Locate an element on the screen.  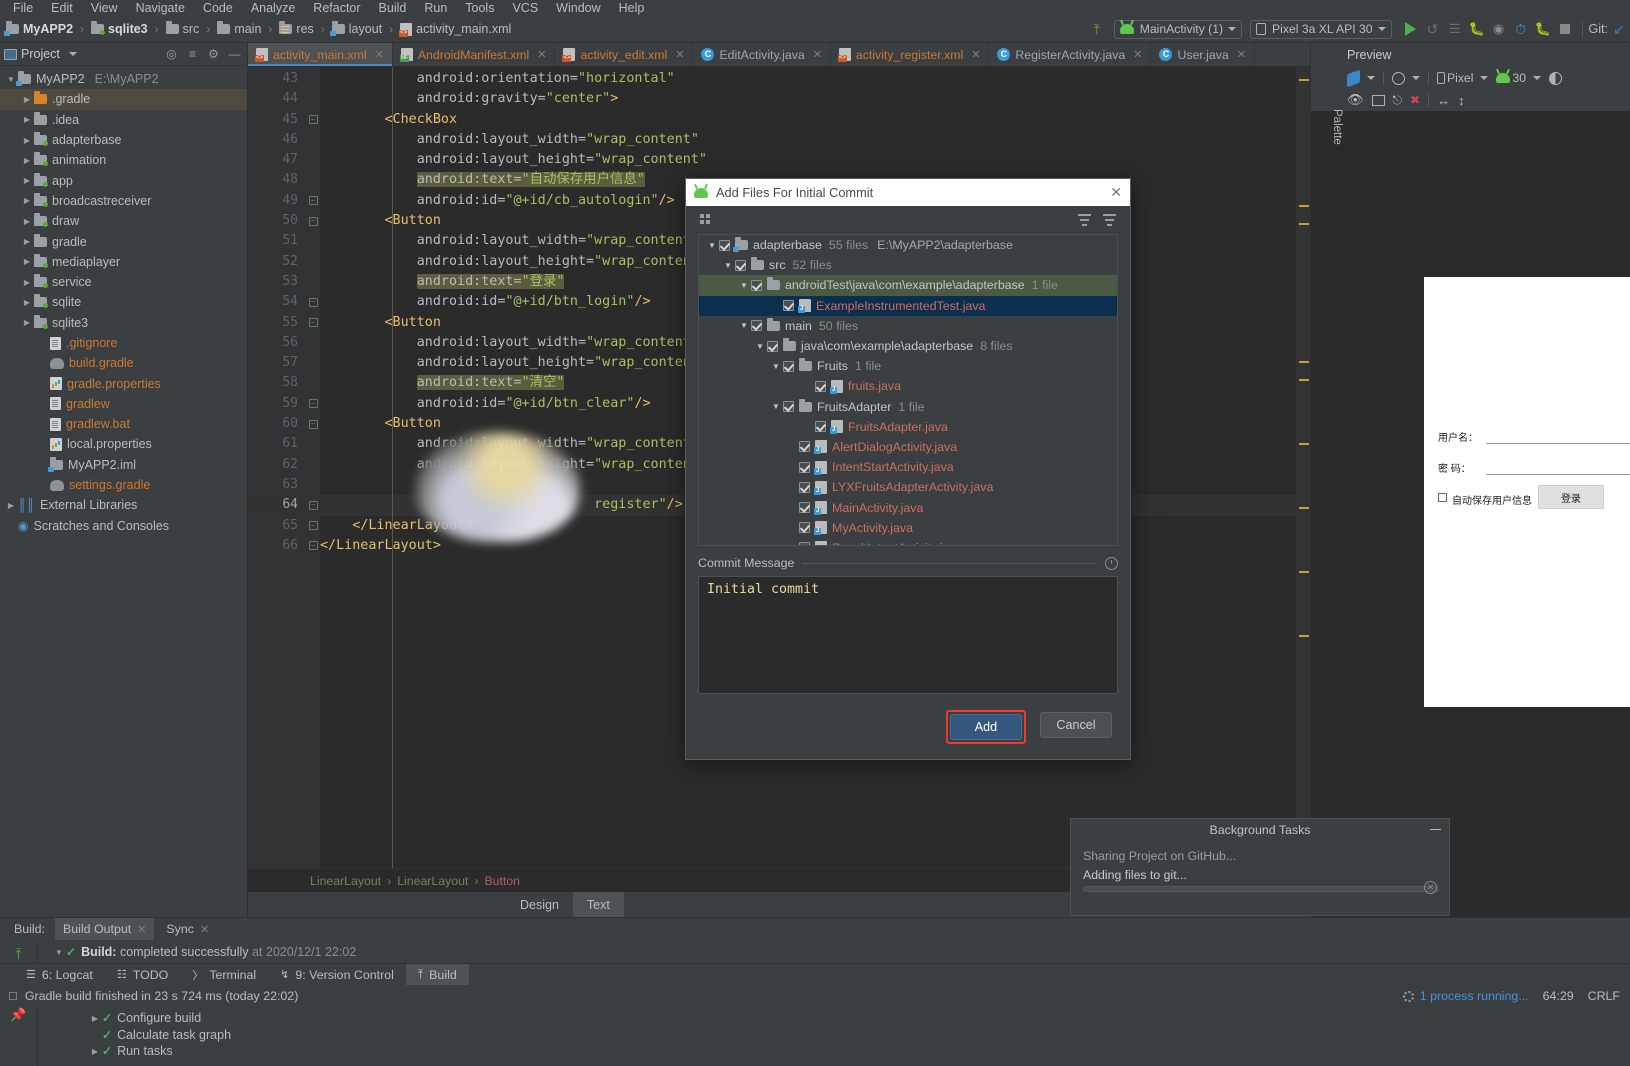
dialog-tree-node: AlertDialogActivity.java is located at coordinates (908, 447).